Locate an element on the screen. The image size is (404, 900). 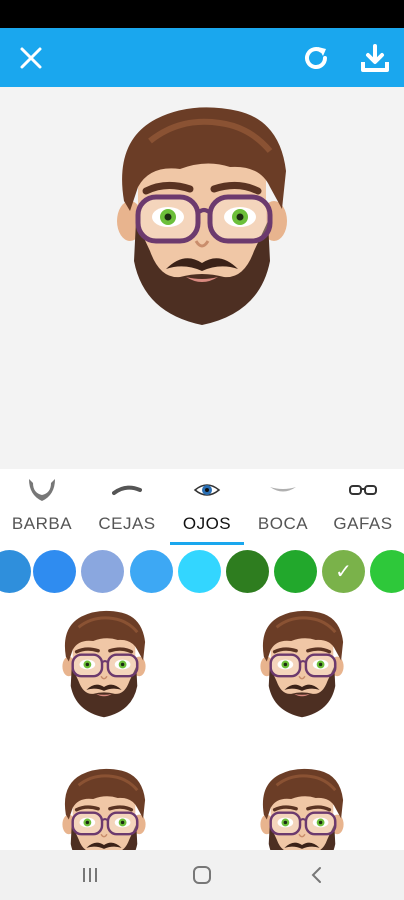
active-tab-indicator is located at coordinates (207, 543).